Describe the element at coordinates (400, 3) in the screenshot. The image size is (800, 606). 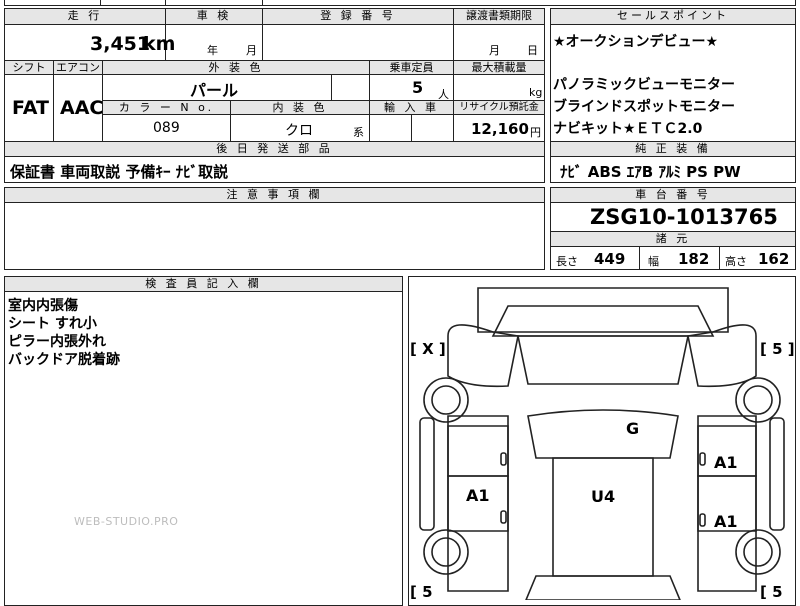
I see `top-cut-strip` at that location.